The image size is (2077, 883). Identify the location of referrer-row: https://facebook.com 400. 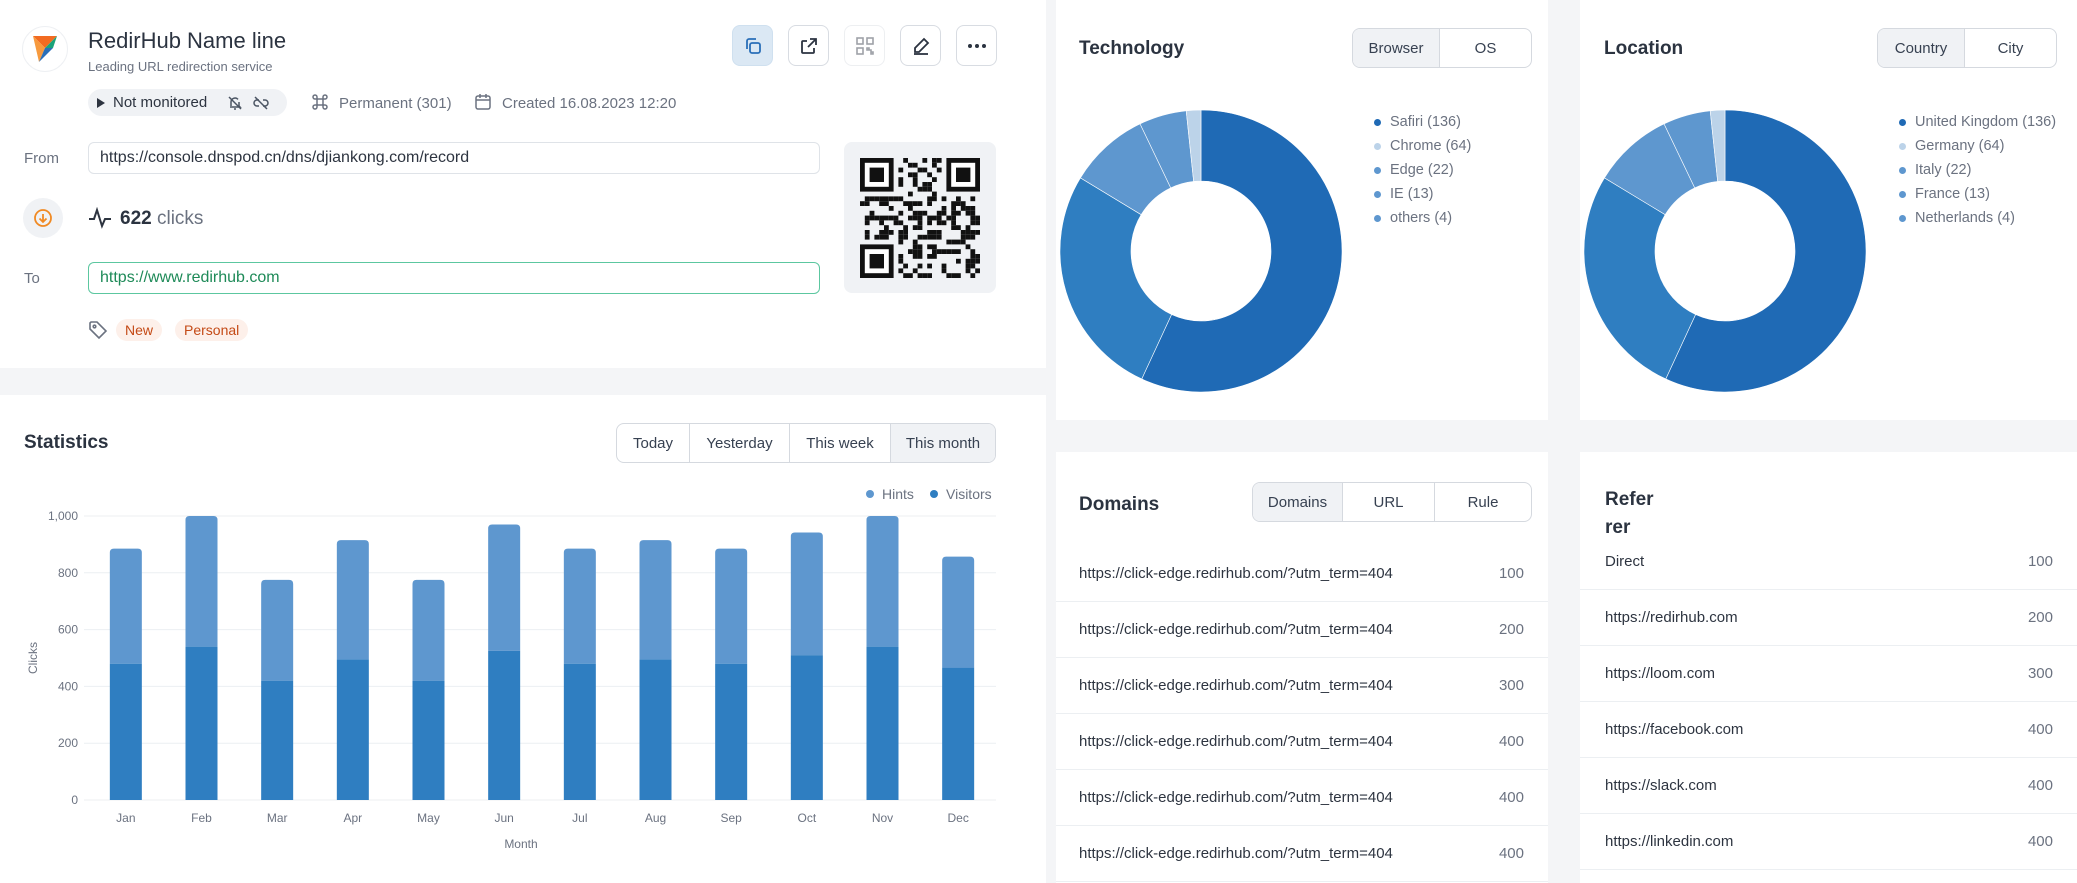
(1828, 730).